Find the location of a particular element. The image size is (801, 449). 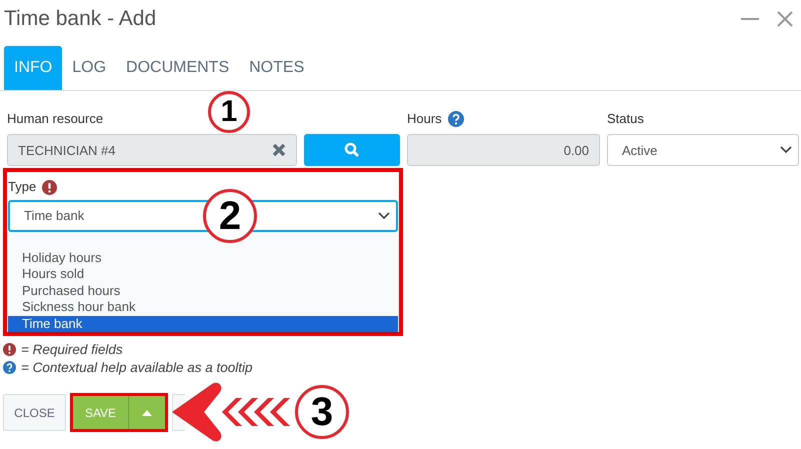

tab: LOG is located at coordinates (89, 68).